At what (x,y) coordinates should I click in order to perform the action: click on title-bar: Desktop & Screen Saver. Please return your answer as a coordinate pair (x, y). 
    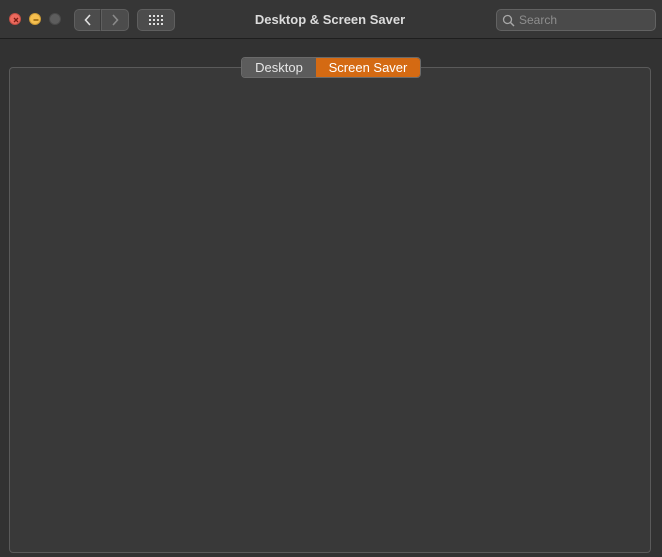
    Looking at the image, I should click on (331, 19).